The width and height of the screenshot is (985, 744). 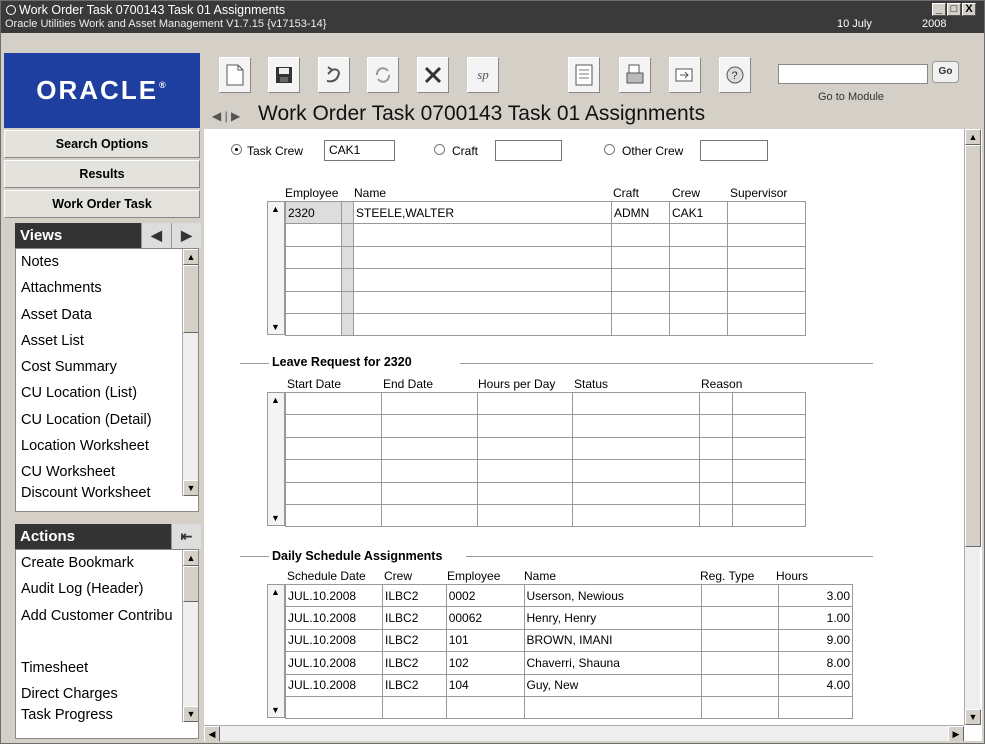 I want to click on view-cu-worksheet: CU Worksheet, so click(x=107, y=472).